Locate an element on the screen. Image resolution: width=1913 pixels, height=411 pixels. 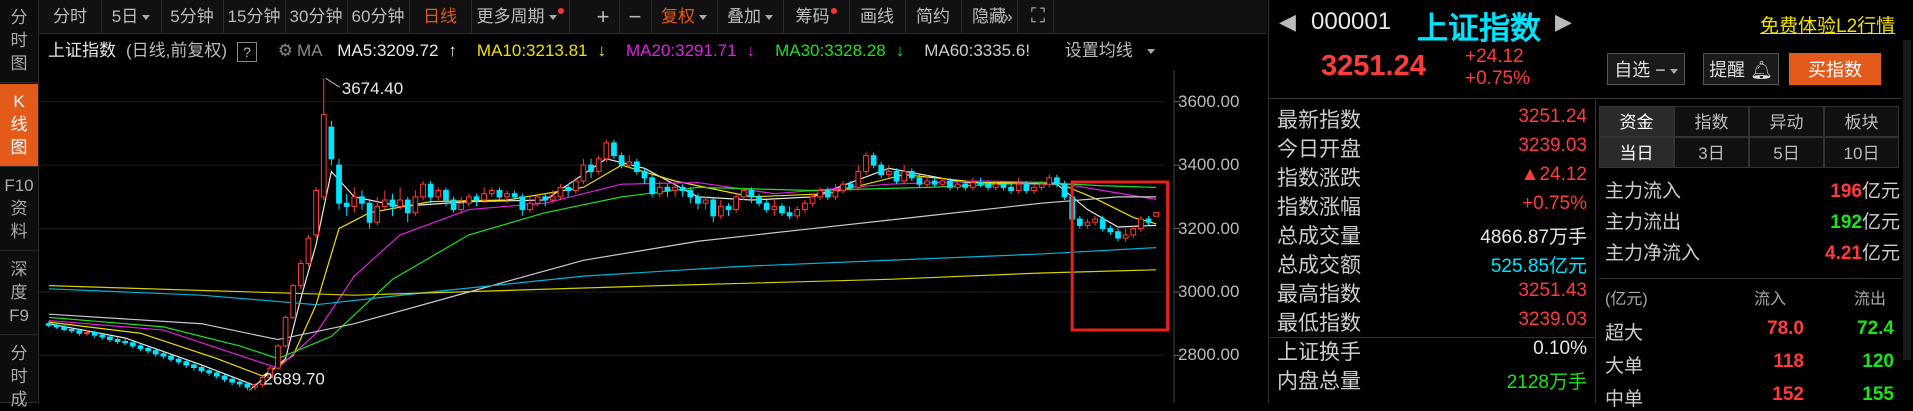
alert-button: 提醒 🔔︎ is located at coordinates (1741, 69).